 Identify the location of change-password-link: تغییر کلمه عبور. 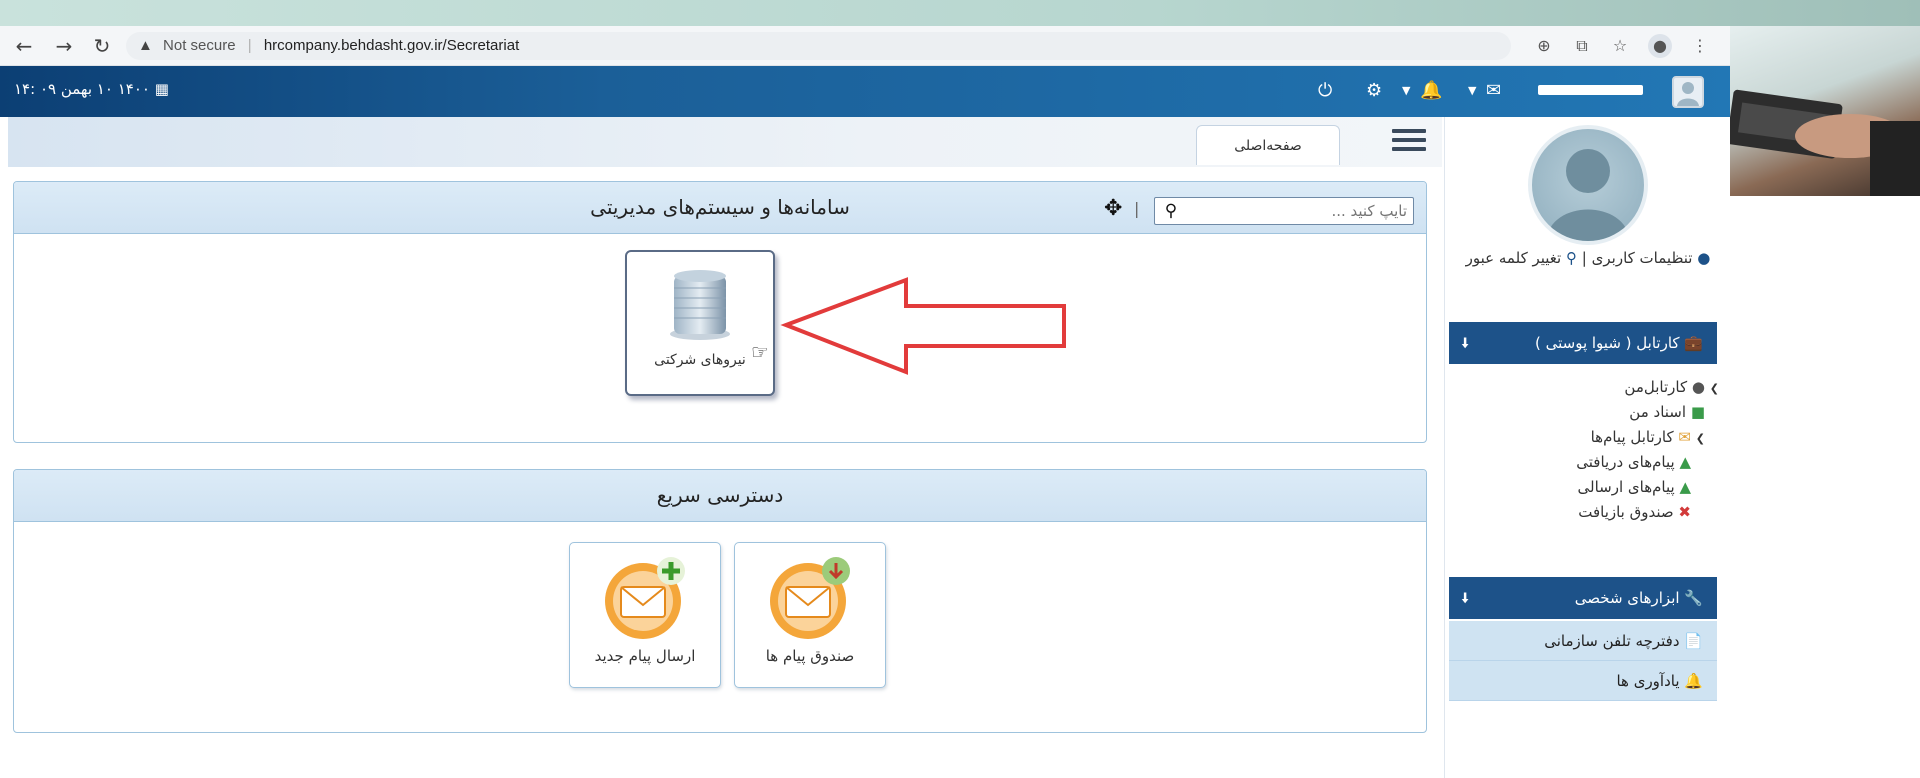
(1514, 258).